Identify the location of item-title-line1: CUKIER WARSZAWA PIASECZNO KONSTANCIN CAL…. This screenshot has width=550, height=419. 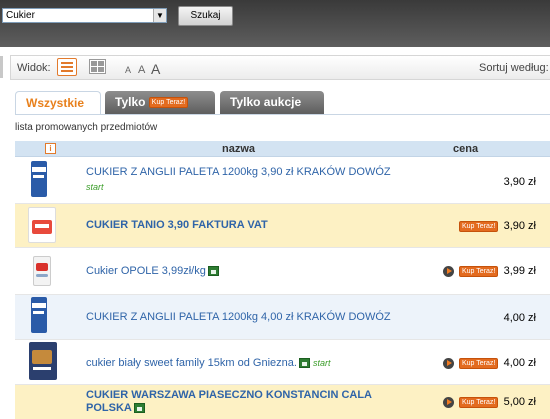
(229, 395).